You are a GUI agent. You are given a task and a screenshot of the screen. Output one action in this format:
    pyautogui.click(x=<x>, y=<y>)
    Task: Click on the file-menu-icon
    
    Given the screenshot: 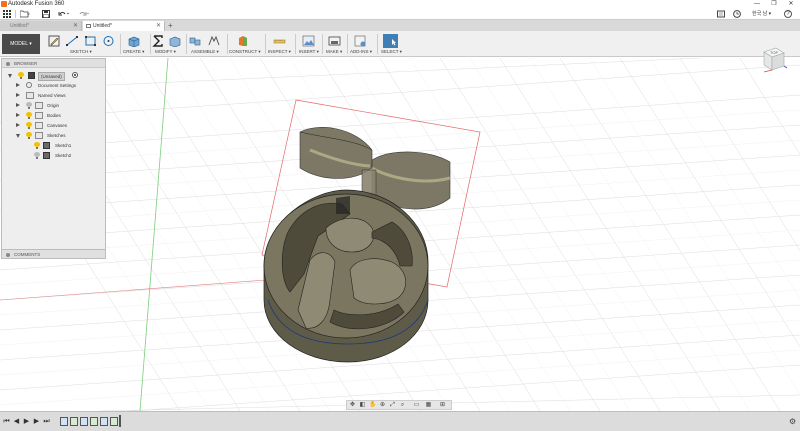 What is the action you would take?
    pyautogui.click(x=24, y=14)
    